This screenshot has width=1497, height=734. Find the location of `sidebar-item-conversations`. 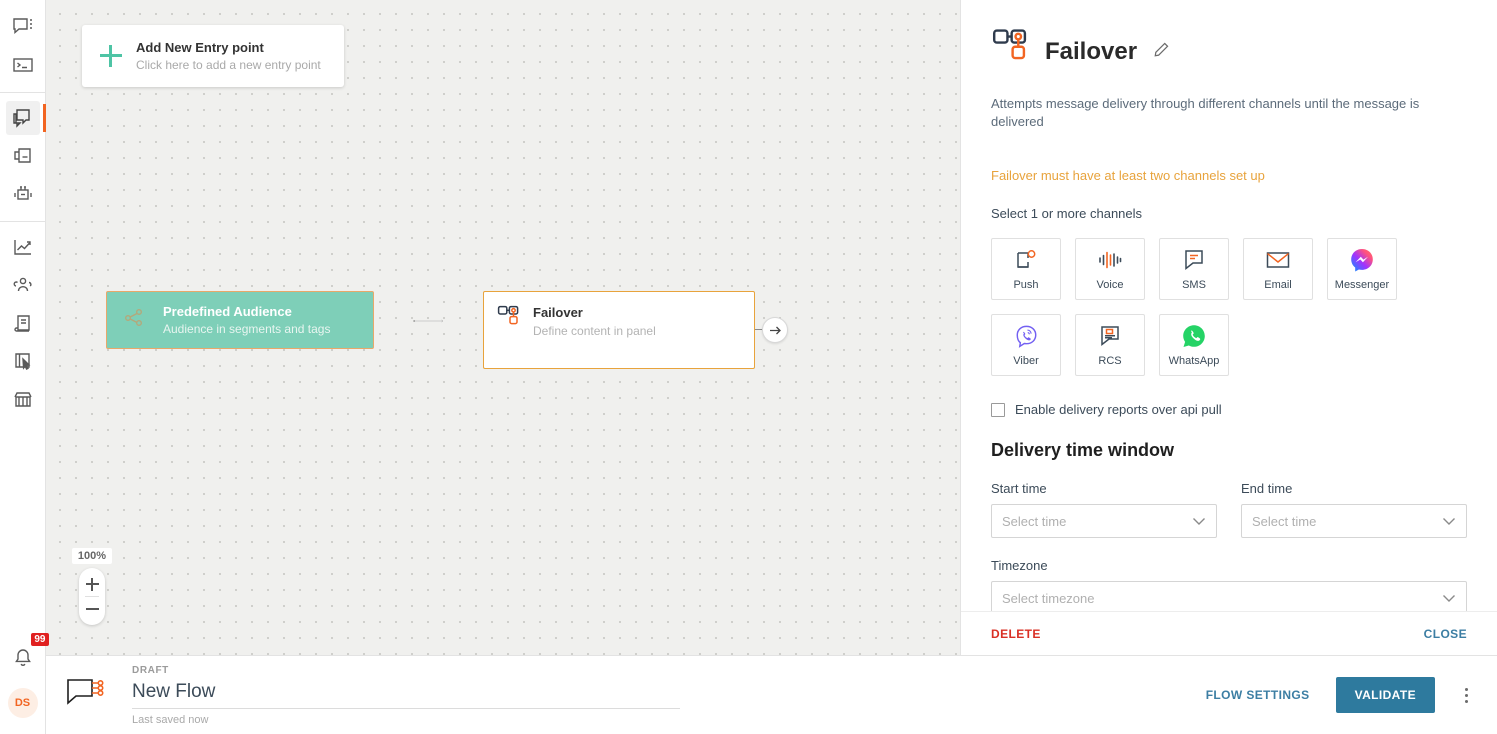

sidebar-item-conversations is located at coordinates (23, 27).